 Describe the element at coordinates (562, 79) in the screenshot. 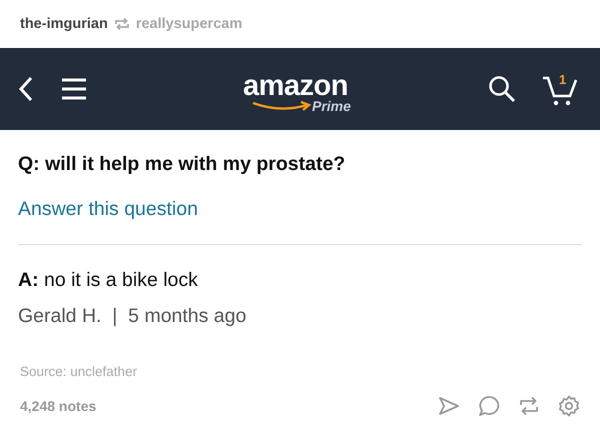

I see `cart-count: 1` at that location.